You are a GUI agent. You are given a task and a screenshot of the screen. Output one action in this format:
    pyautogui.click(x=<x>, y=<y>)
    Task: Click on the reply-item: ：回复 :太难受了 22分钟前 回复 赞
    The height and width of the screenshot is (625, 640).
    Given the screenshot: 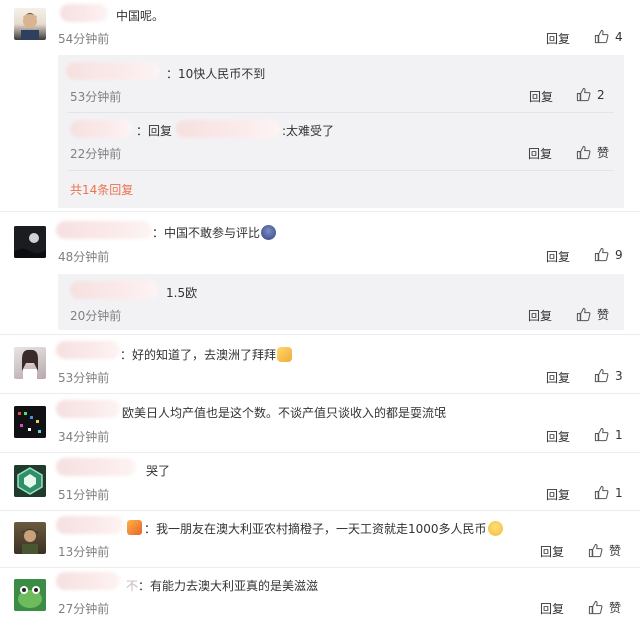 What is the action you would take?
    pyautogui.click(x=341, y=141)
    